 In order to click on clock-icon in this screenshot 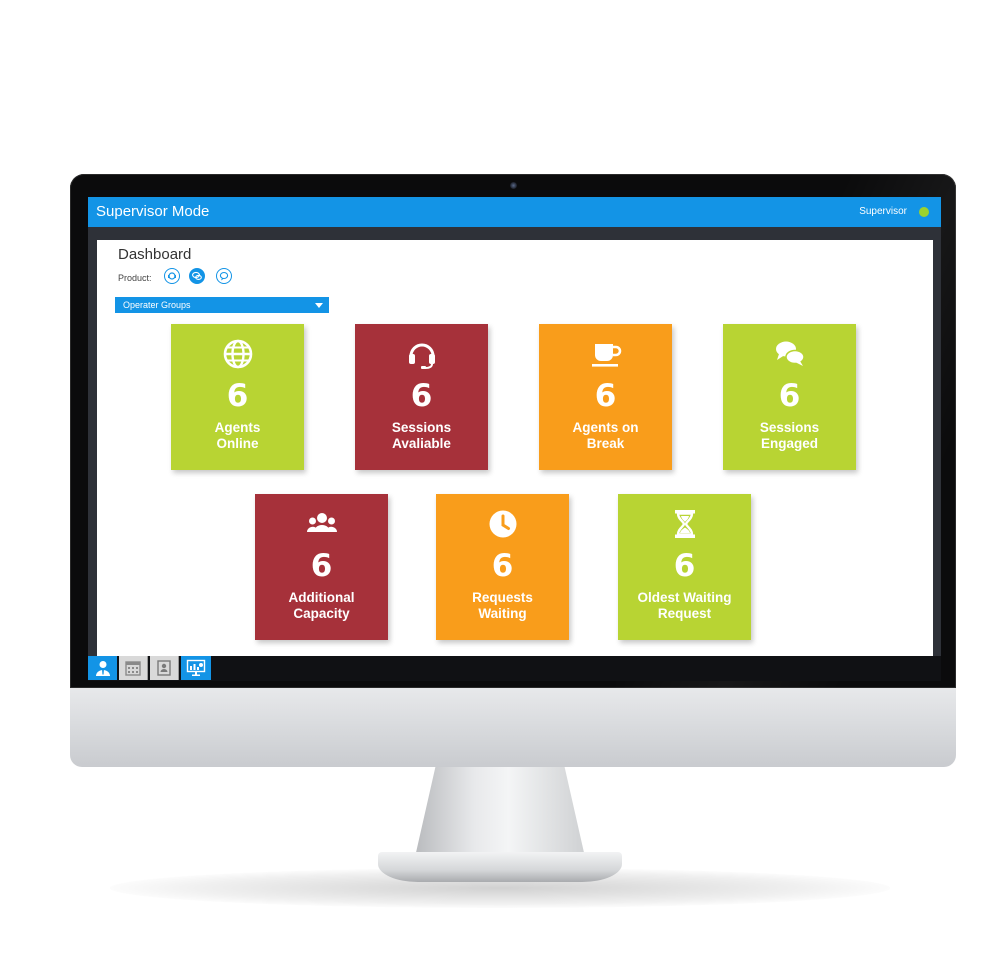, I will do `click(502, 524)`.